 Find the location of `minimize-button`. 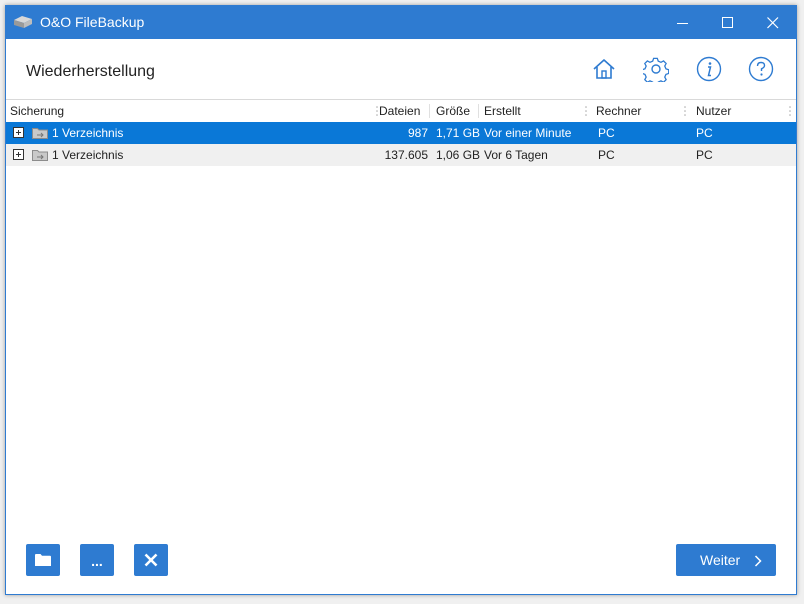

minimize-button is located at coordinates (683, 22).